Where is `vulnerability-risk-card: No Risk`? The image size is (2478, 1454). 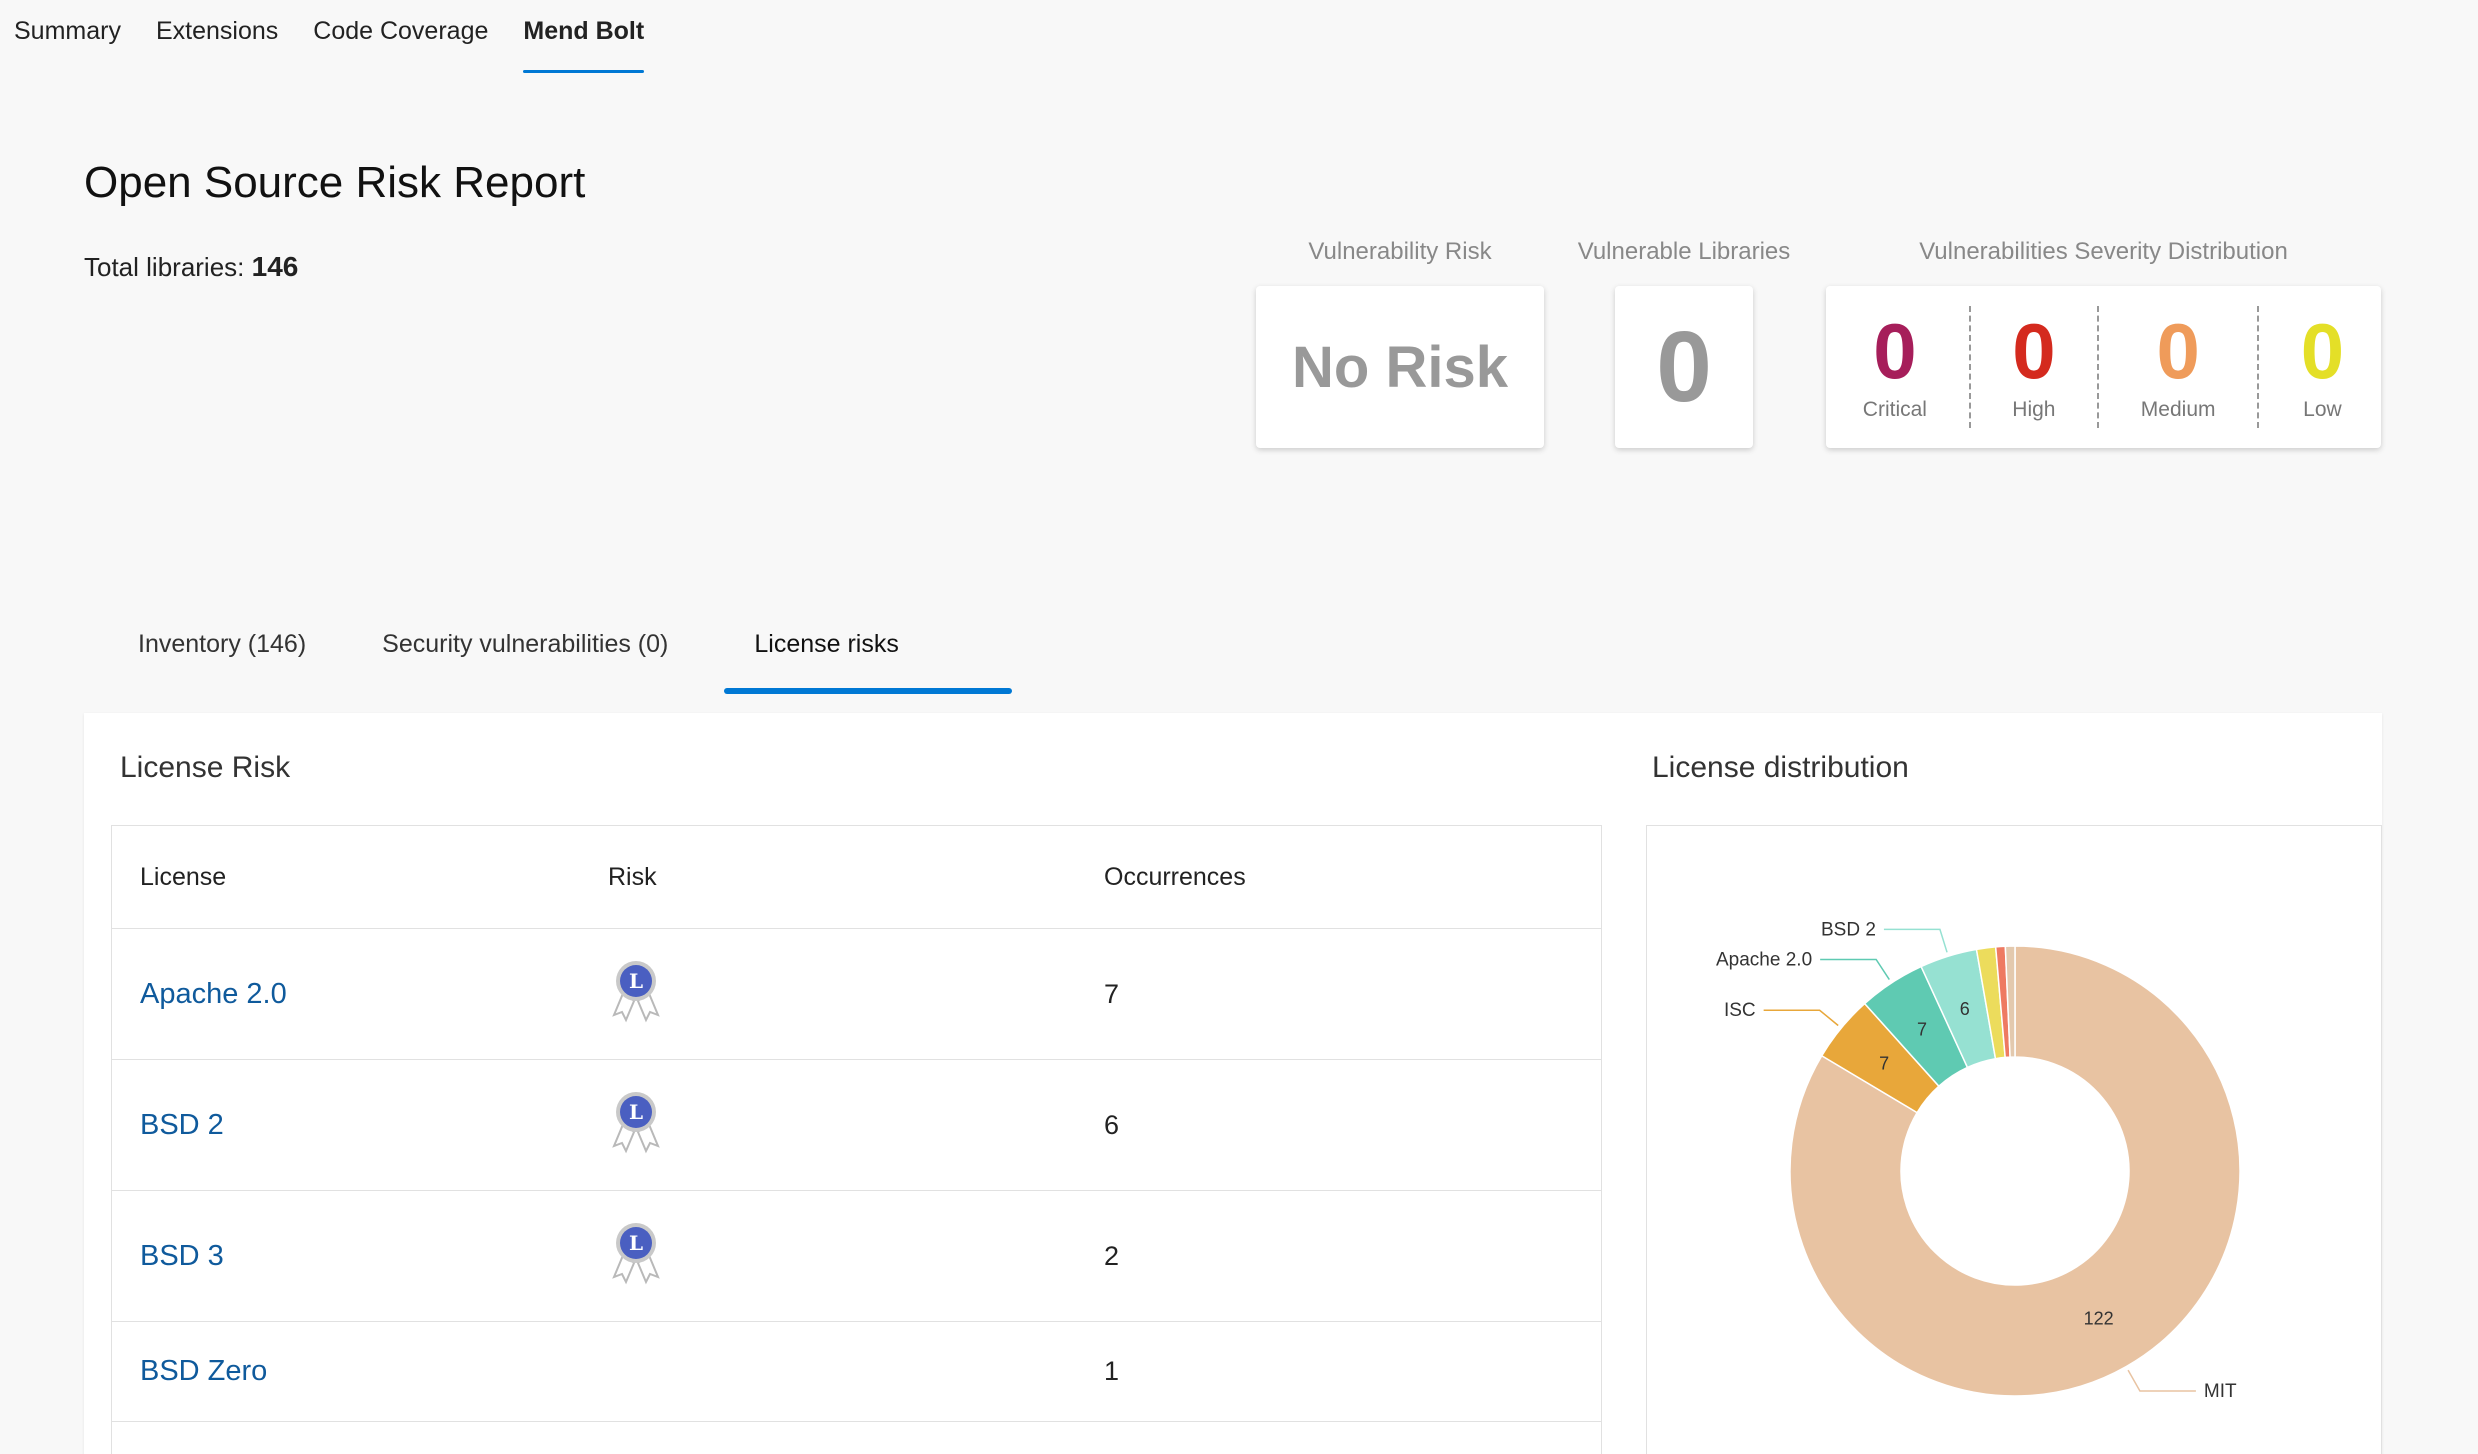
vulnerability-risk-card: No Risk is located at coordinates (1400, 367).